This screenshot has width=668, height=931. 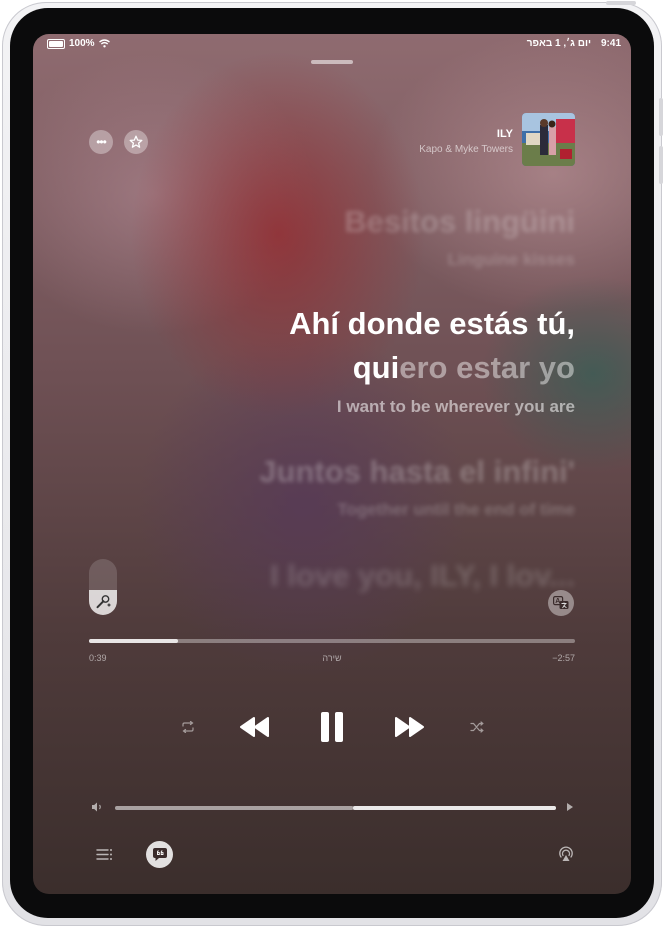 I want to click on forward-button, so click(x=409, y=727).